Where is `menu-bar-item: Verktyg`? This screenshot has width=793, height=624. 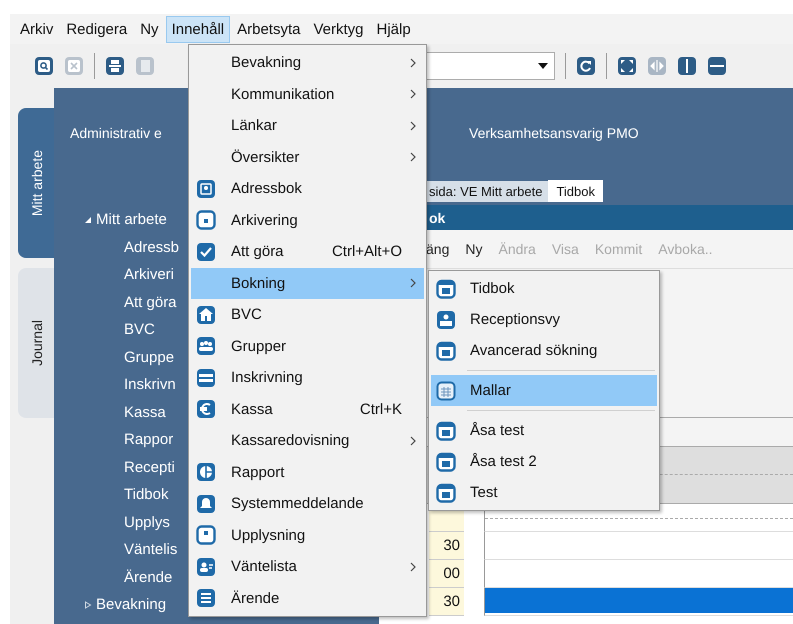
menu-bar-item: Verktyg is located at coordinates (338, 29).